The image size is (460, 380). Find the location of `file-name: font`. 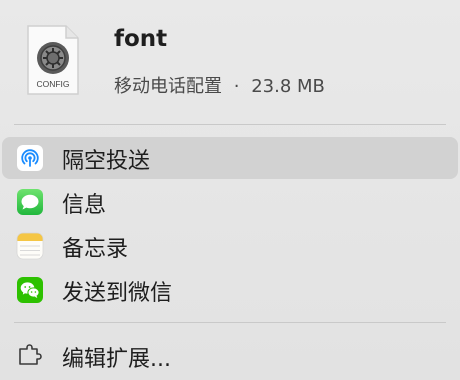

file-name: font is located at coordinates (141, 39).